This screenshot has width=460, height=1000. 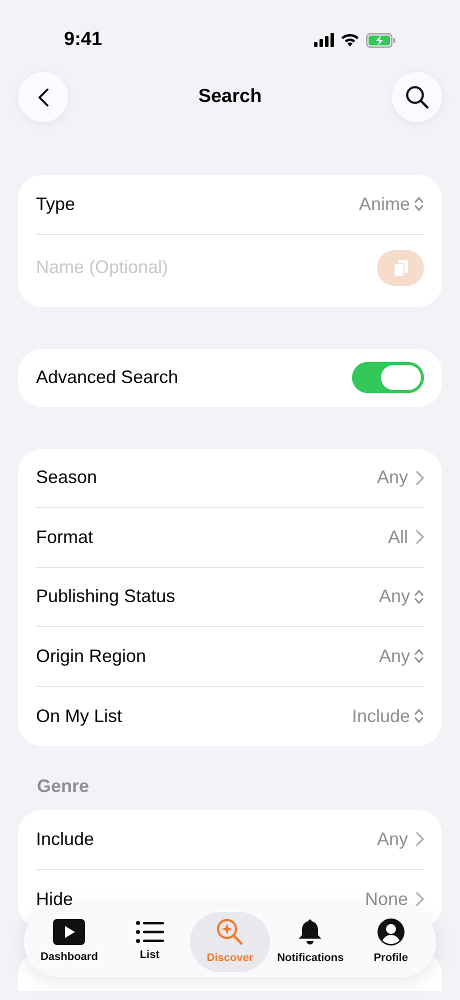 What do you see at coordinates (381, 716) in the screenshot?
I see `row-value: Include` at bounding box center [381, 716].